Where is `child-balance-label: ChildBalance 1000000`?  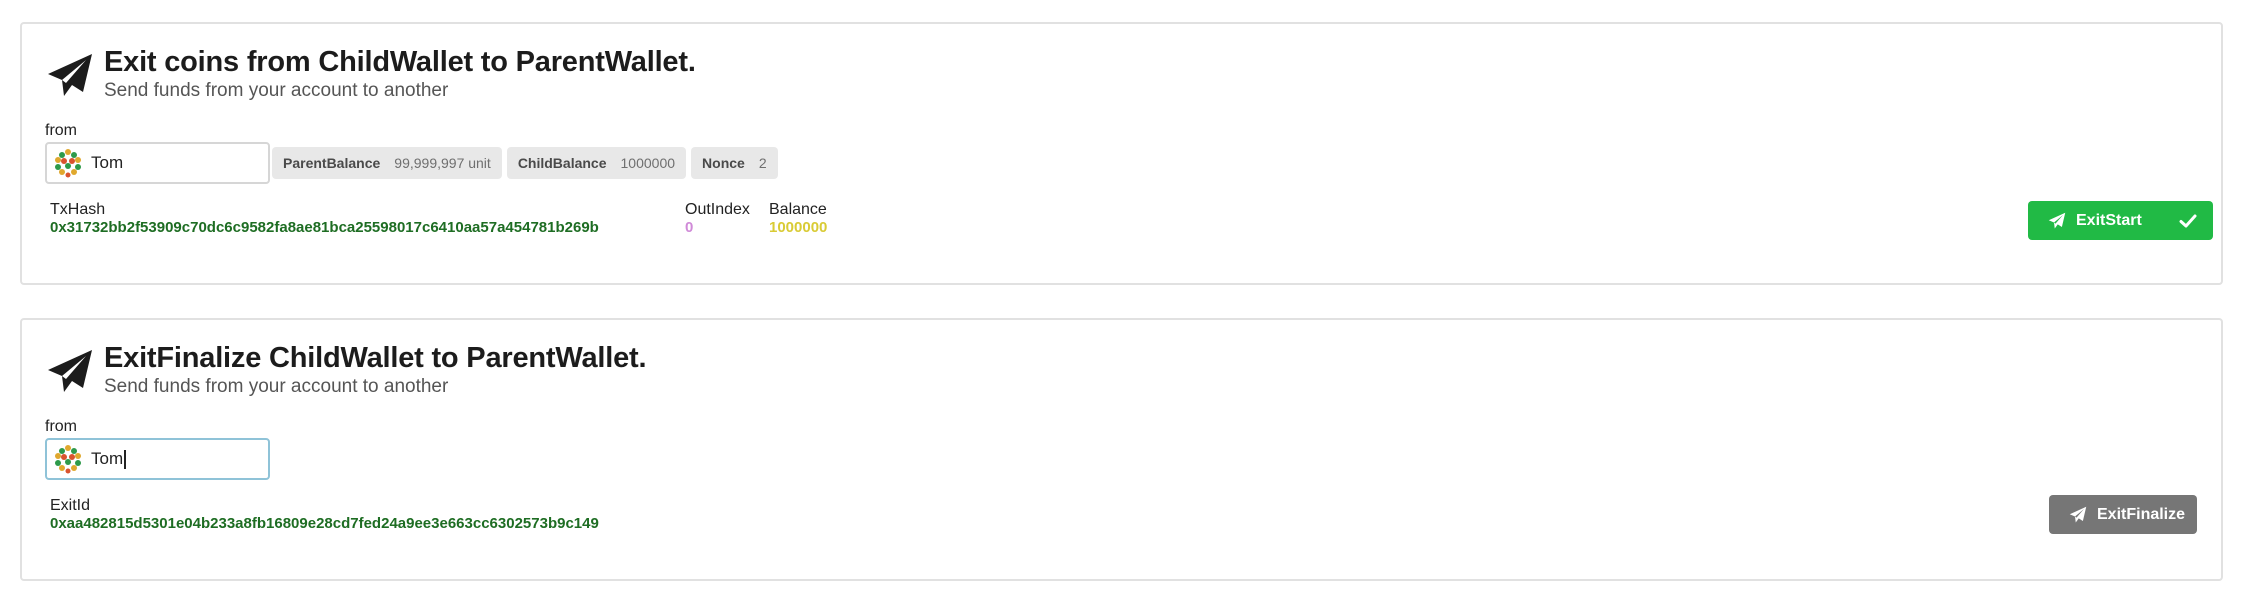 child-balance-label: ChildBalance 1000000 is located at coordinates (596, 163).